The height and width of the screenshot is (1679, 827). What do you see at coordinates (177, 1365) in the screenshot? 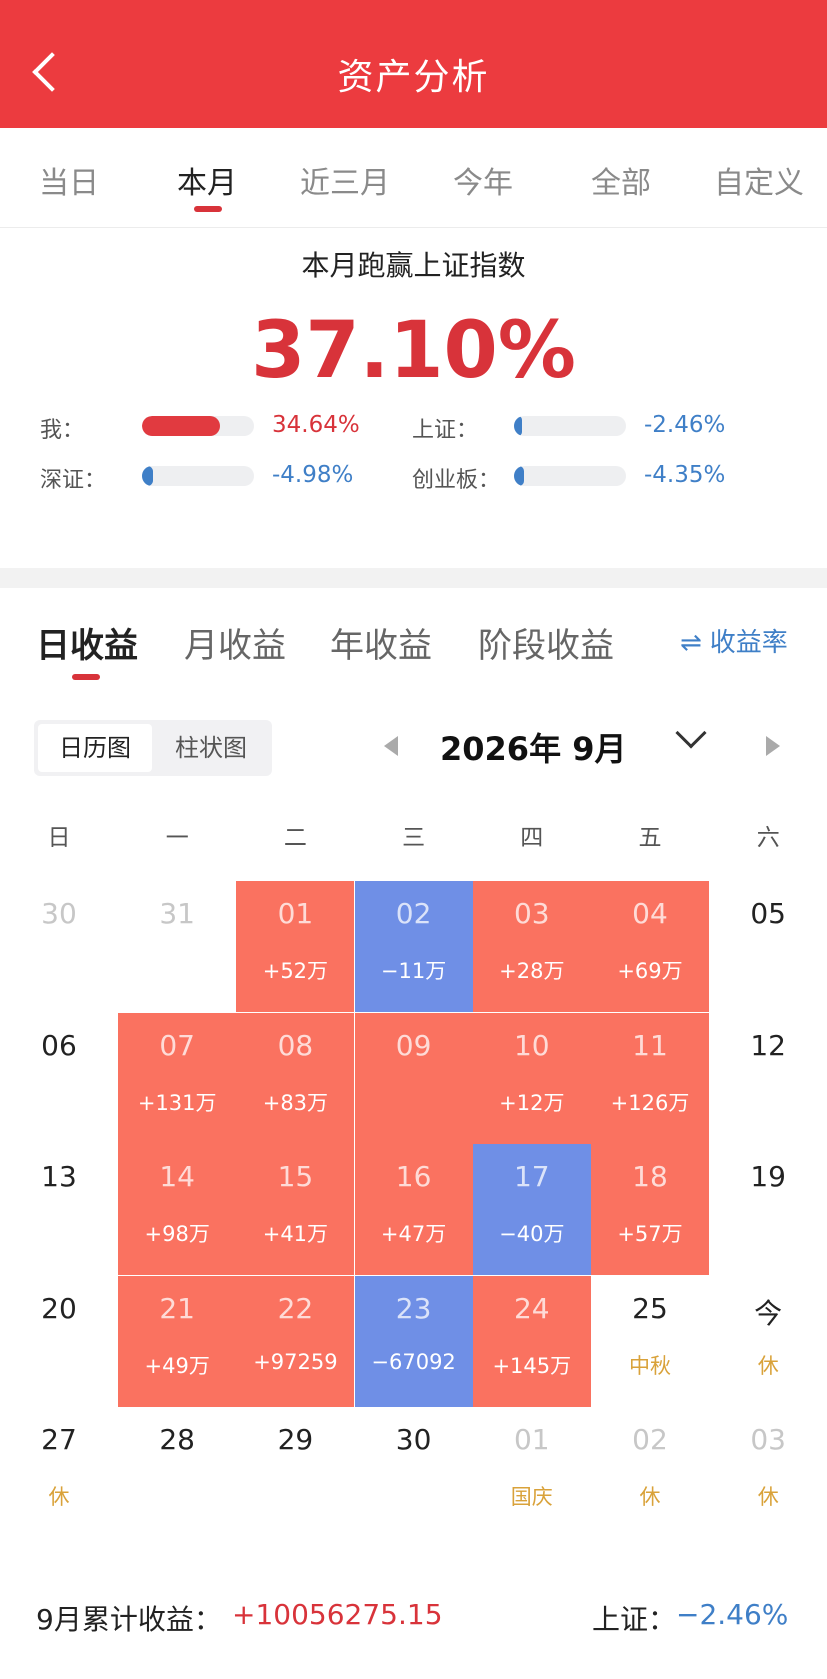
I see `daily-pnl: +49万` at bounding box center [177, 1365].